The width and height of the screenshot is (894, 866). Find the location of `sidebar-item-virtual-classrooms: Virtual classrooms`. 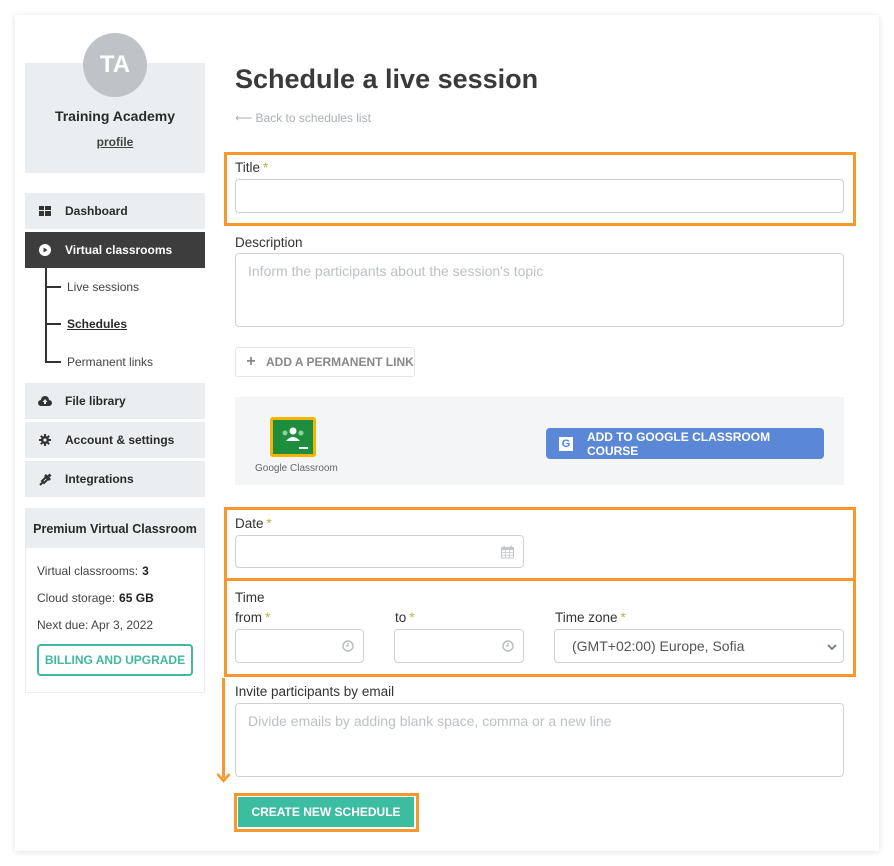

sidebar-item-virtual-classrooms: Virtual classrooms is located at coordinates (115, 250).